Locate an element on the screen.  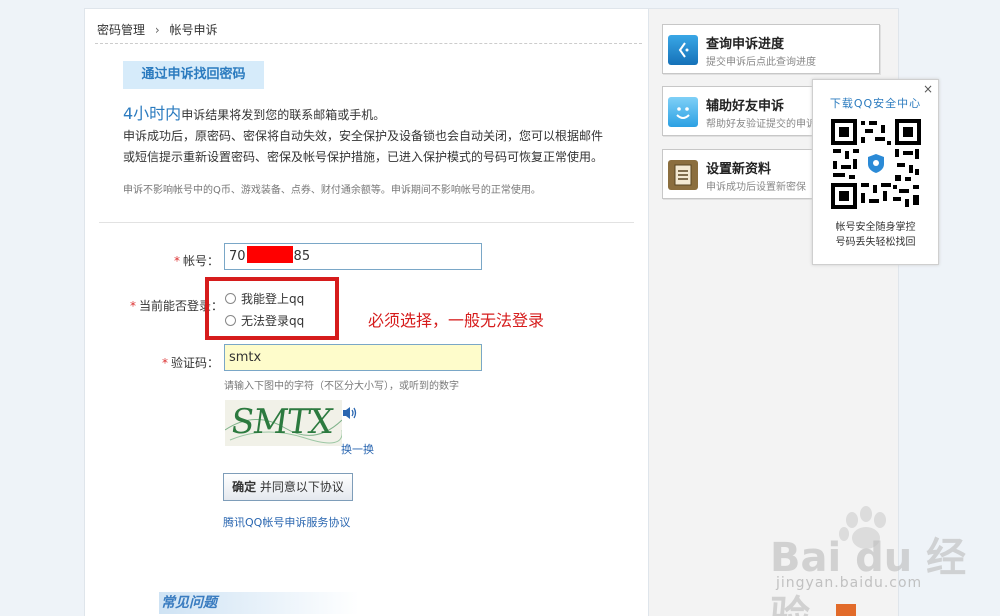
captcha-input: smtx is located at coordinates (353, 357).